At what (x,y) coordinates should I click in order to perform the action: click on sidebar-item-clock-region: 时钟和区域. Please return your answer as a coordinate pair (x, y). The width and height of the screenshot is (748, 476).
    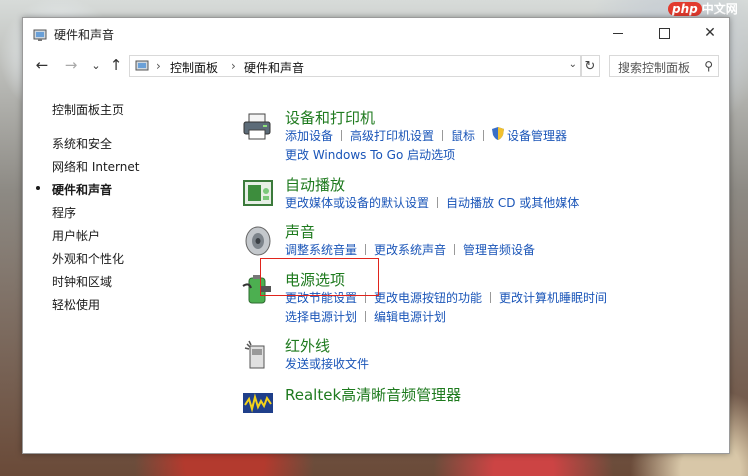
    Looking at the image, I should click on (82, 281).